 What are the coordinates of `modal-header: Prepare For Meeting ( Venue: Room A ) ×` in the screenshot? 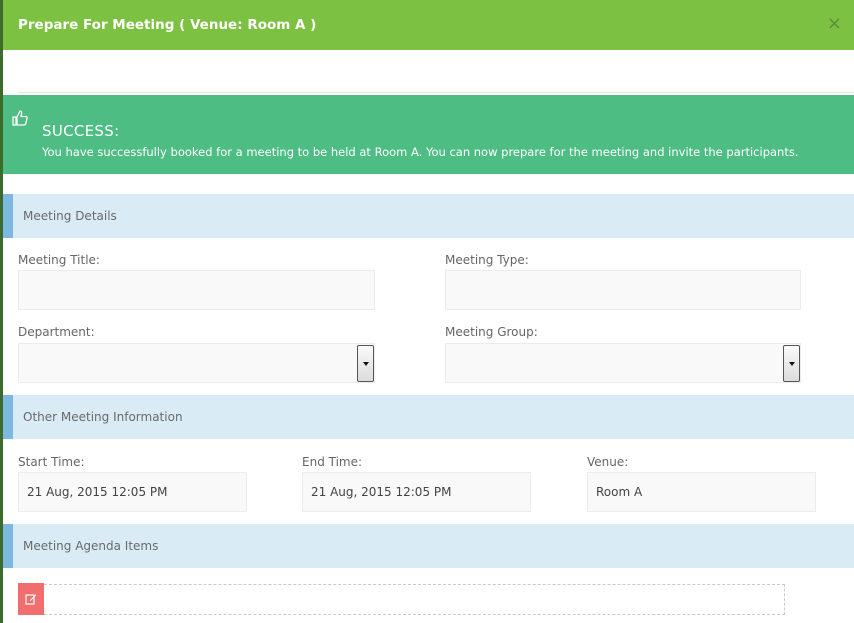 It's located at (428, 25).